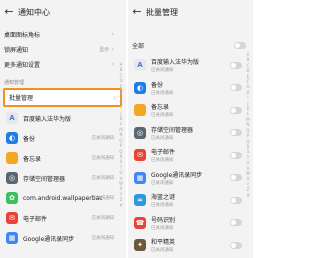 The width and height of the screenshot is (320, 258). I want to click on app-icon: ✿, so click(12, 198).